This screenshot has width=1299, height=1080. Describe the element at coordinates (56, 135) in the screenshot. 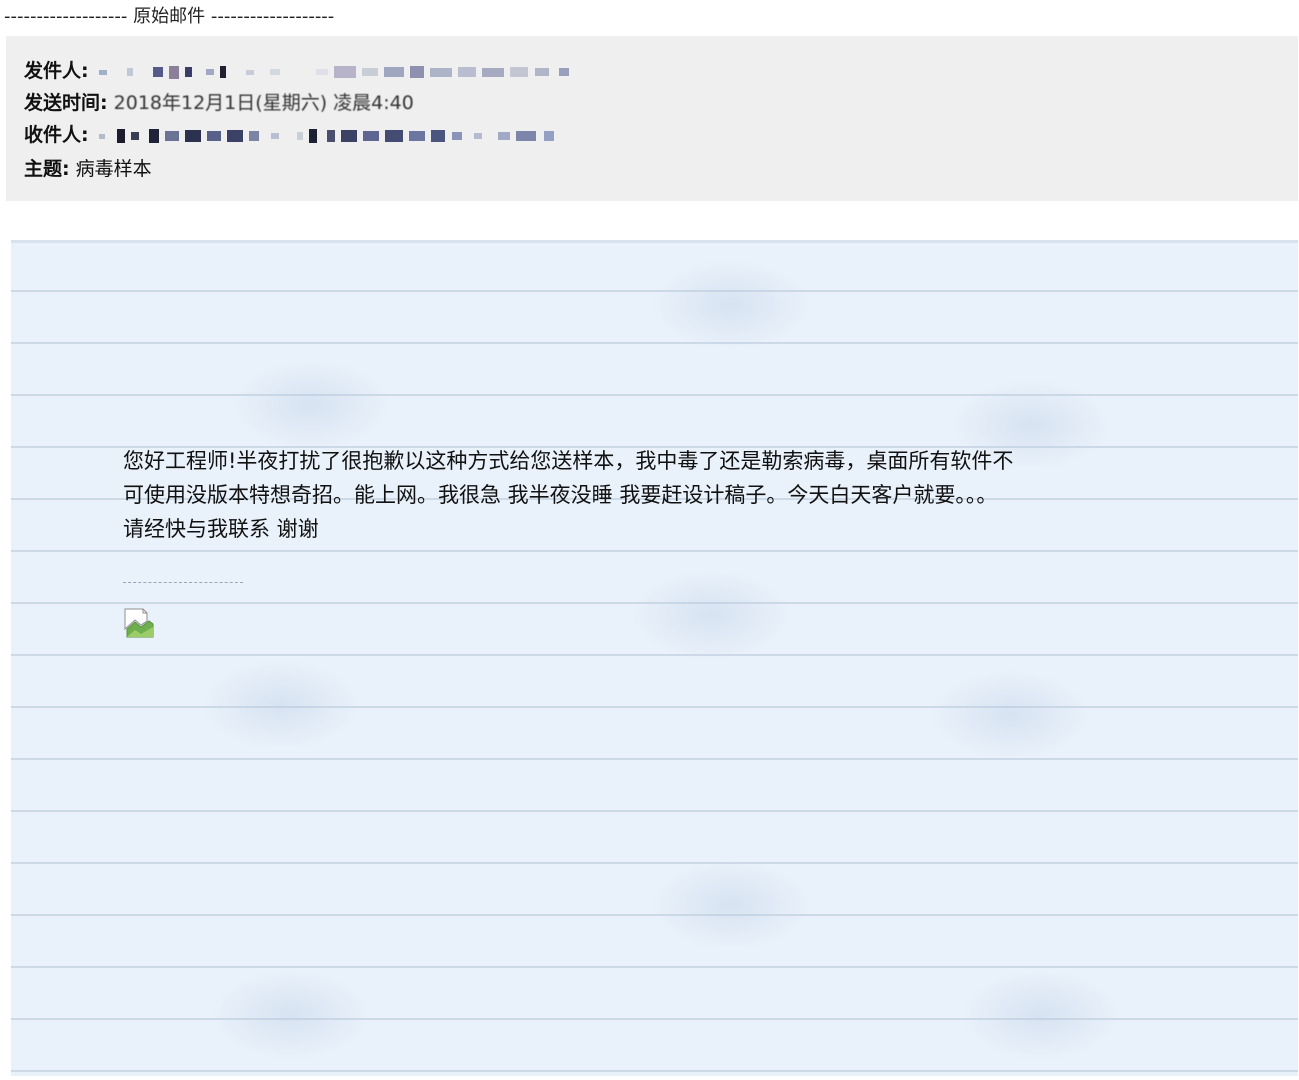

I see `to-label: 收件人:` at that location.